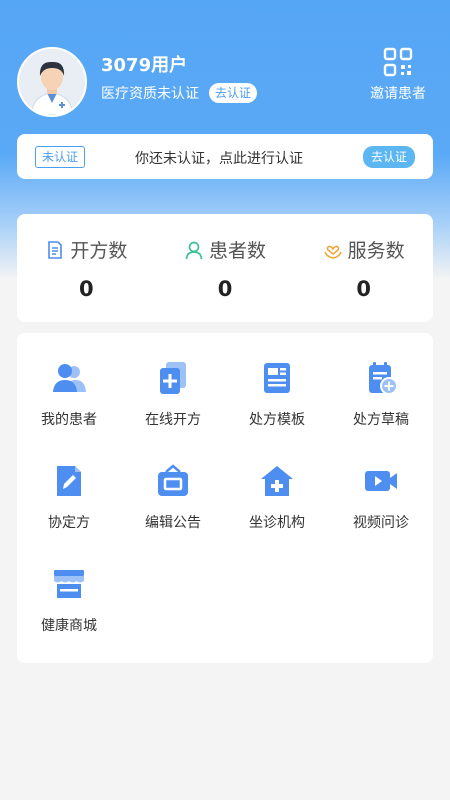  Describe the element at coordinates (173, 480) in the screenshot. I see `announcement-icon` at that location.